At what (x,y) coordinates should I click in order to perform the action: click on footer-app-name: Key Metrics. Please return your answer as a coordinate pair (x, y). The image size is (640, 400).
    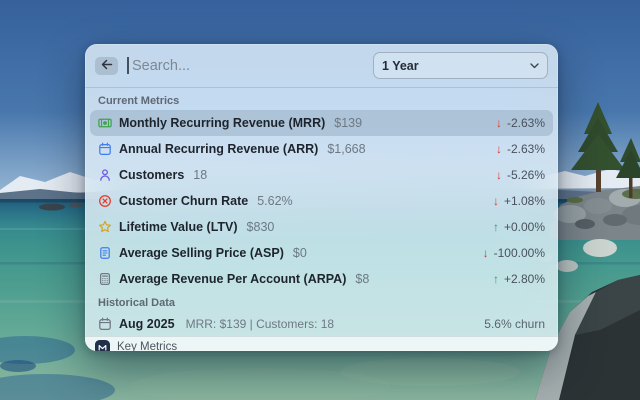
    Looking at the image, I should click on (147, 346).